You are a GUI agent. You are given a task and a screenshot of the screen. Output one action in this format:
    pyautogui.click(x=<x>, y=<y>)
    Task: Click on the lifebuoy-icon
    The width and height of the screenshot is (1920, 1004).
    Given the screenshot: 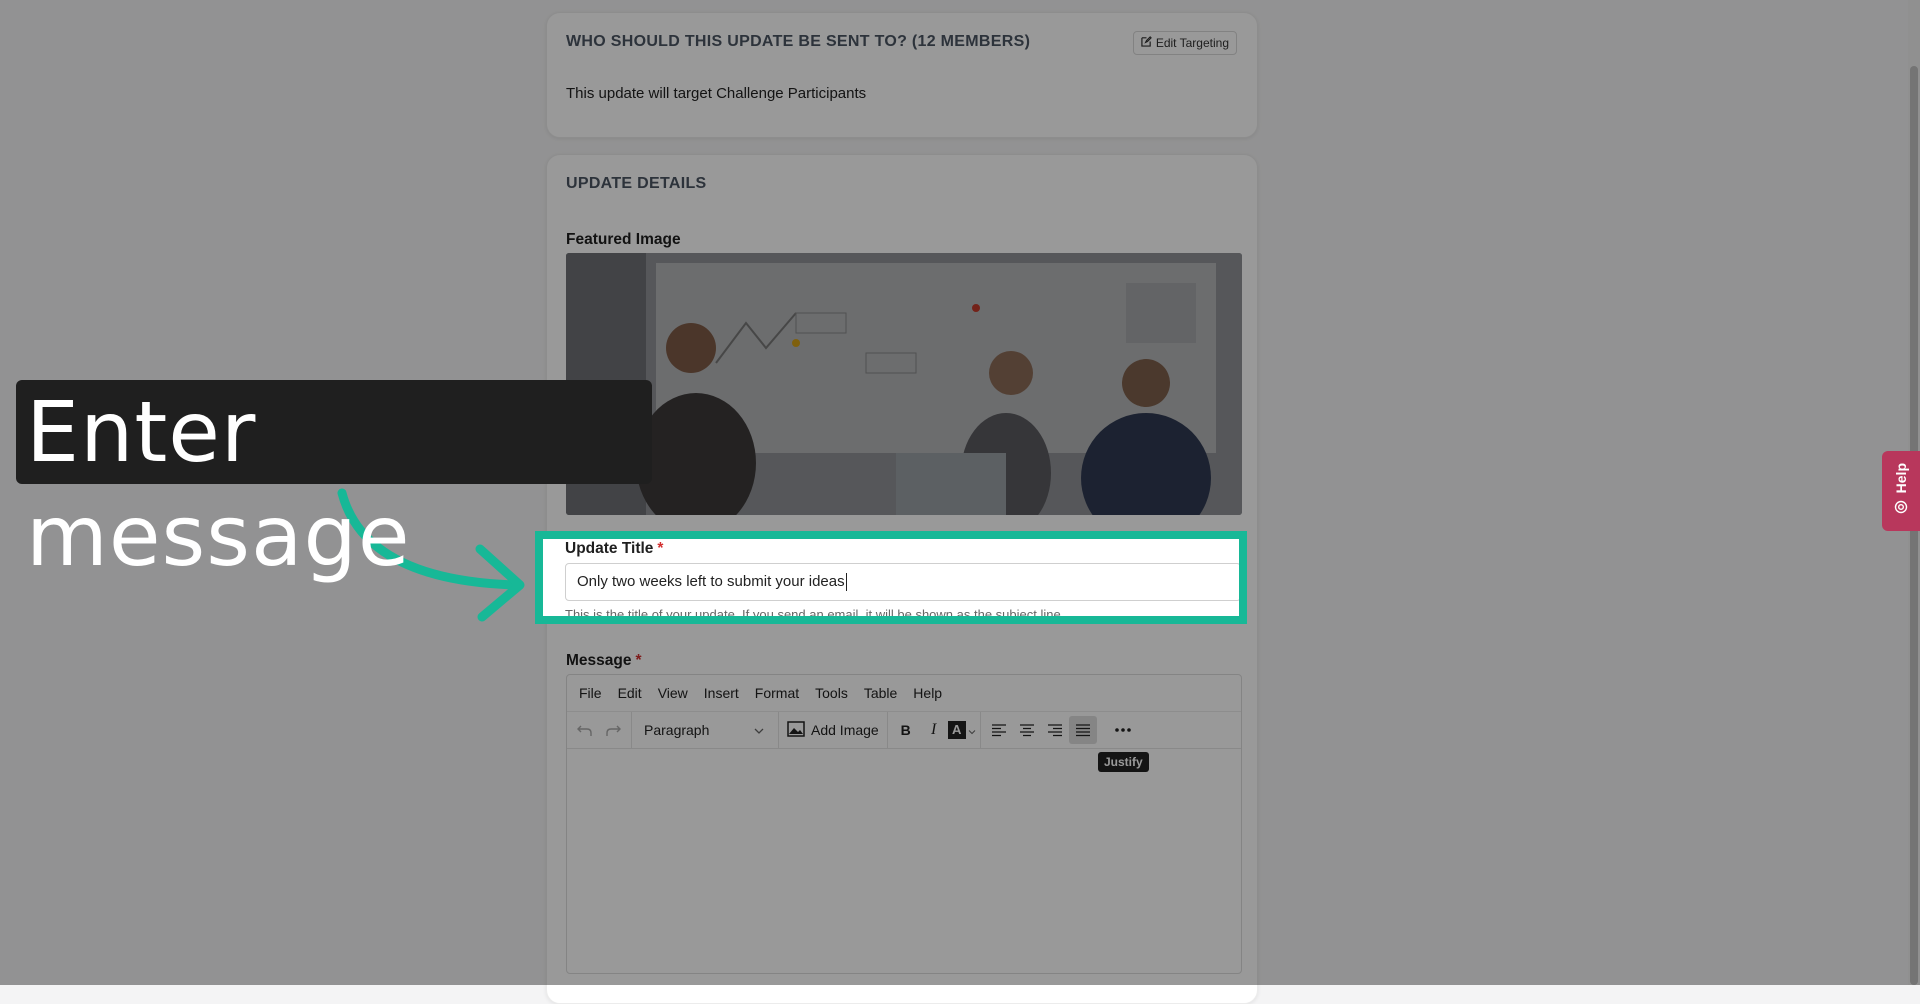 What is the action you would take?
    pyautogui.click(x=1901, y=509)
    